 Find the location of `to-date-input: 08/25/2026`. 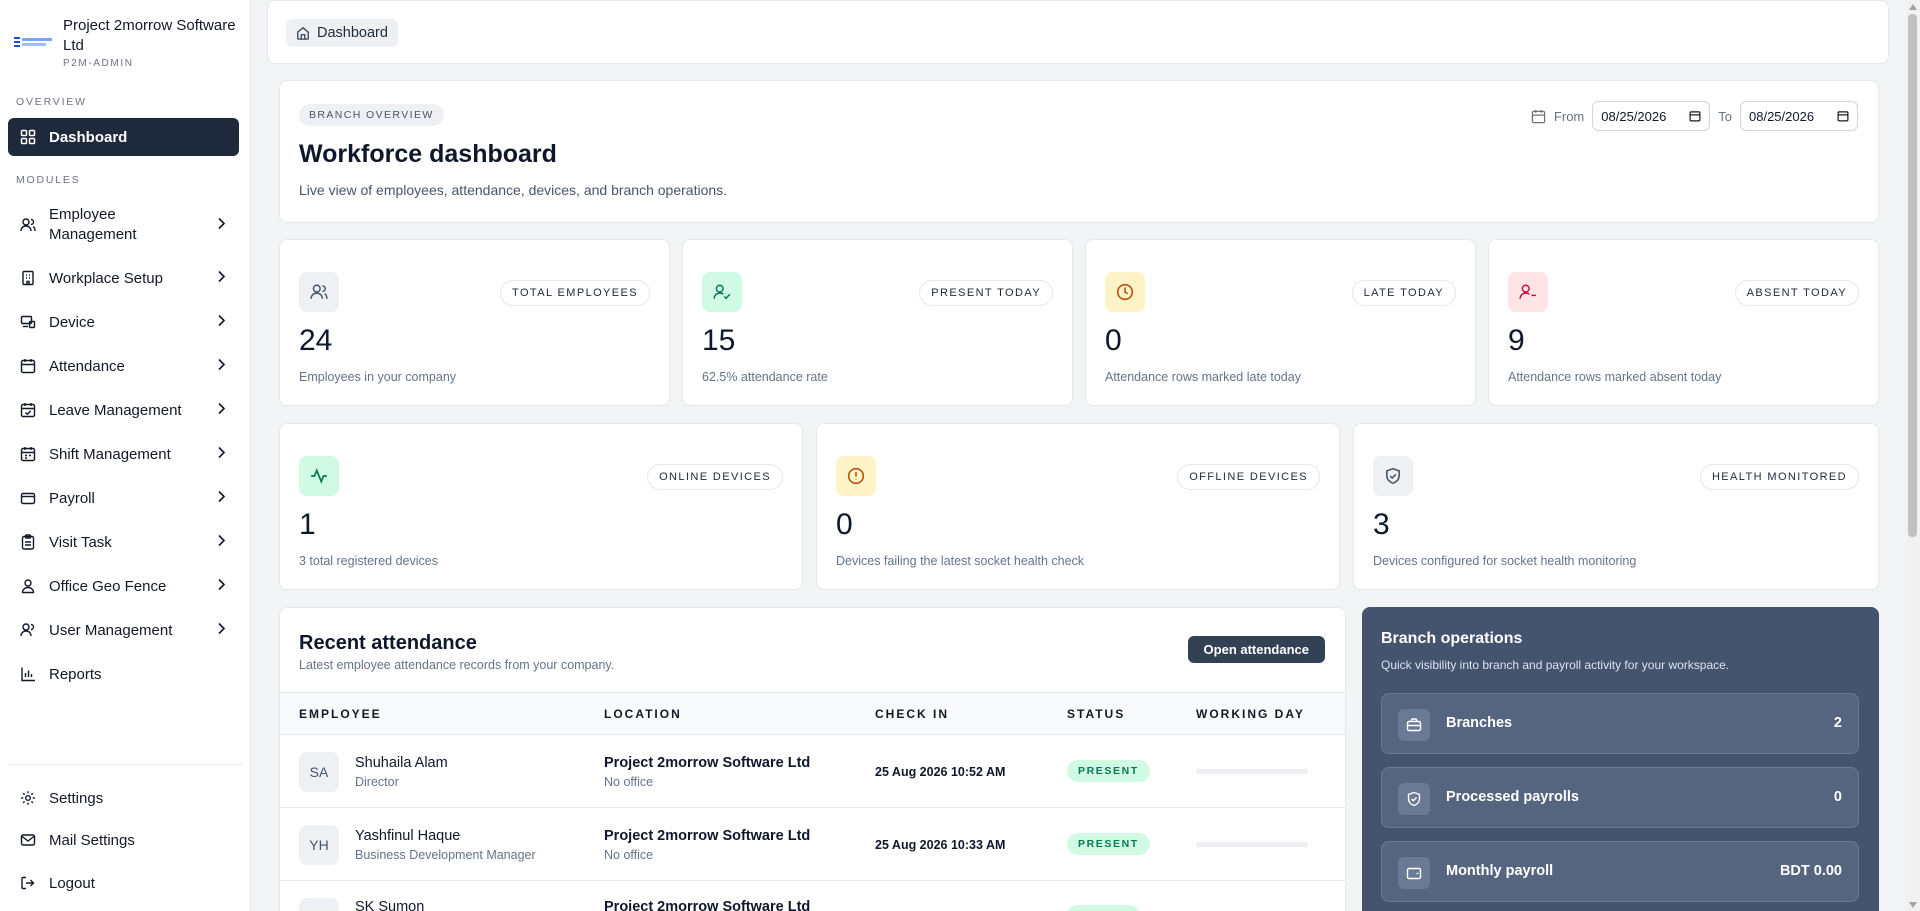

to-date-input: 08/25/2026 is located at coordinates (1799, 116).